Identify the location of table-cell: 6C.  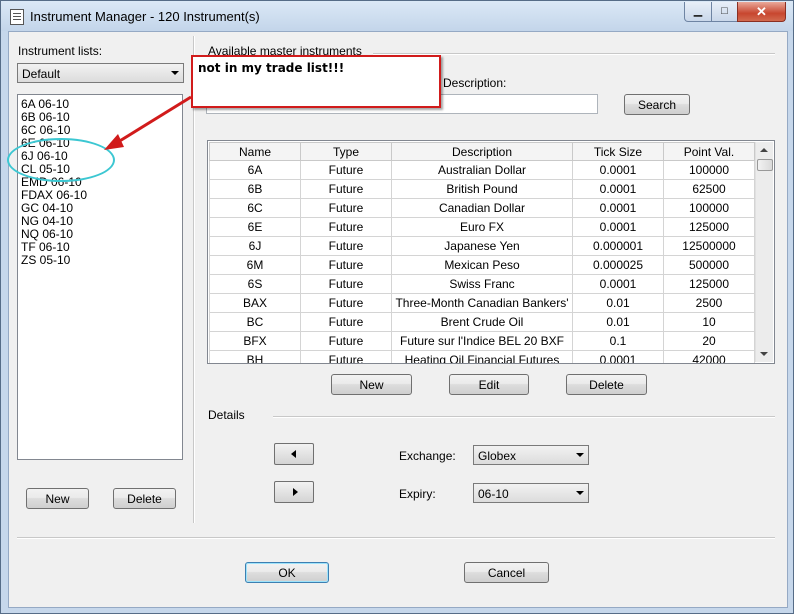
(255, 208).